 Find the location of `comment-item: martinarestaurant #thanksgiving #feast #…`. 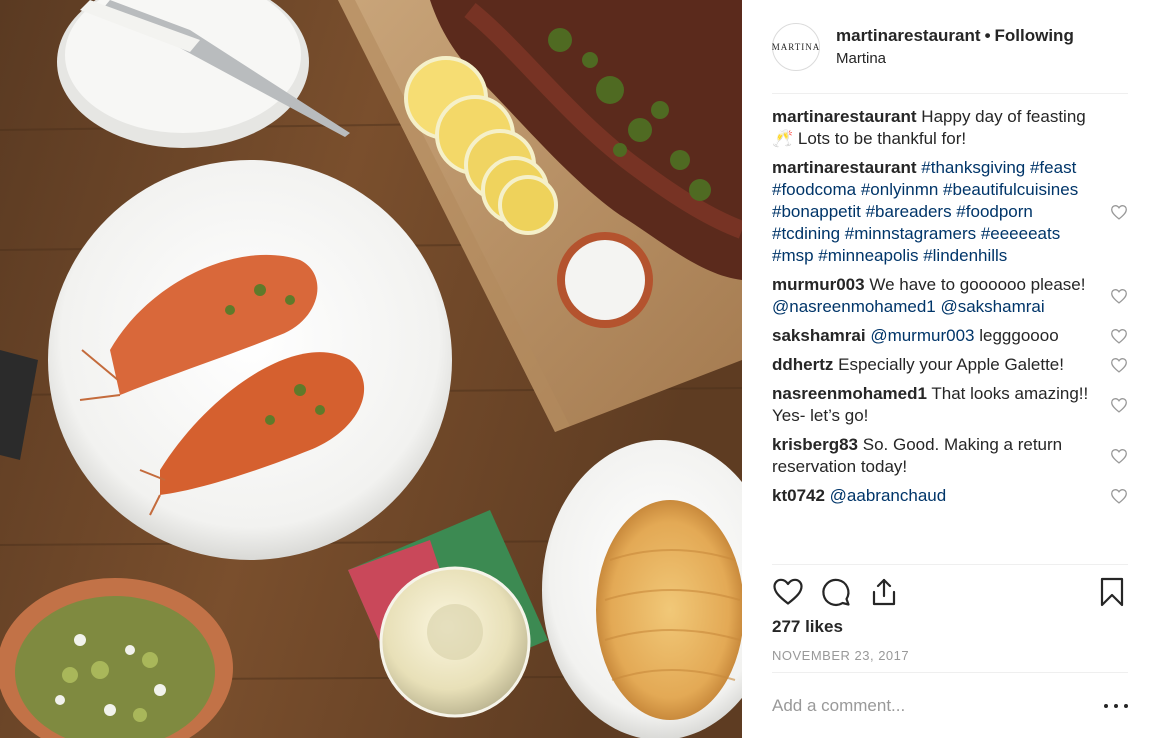

comment-item: martinarestaurant #thanksgiving #feast #… is located at coordinates (950, 212).